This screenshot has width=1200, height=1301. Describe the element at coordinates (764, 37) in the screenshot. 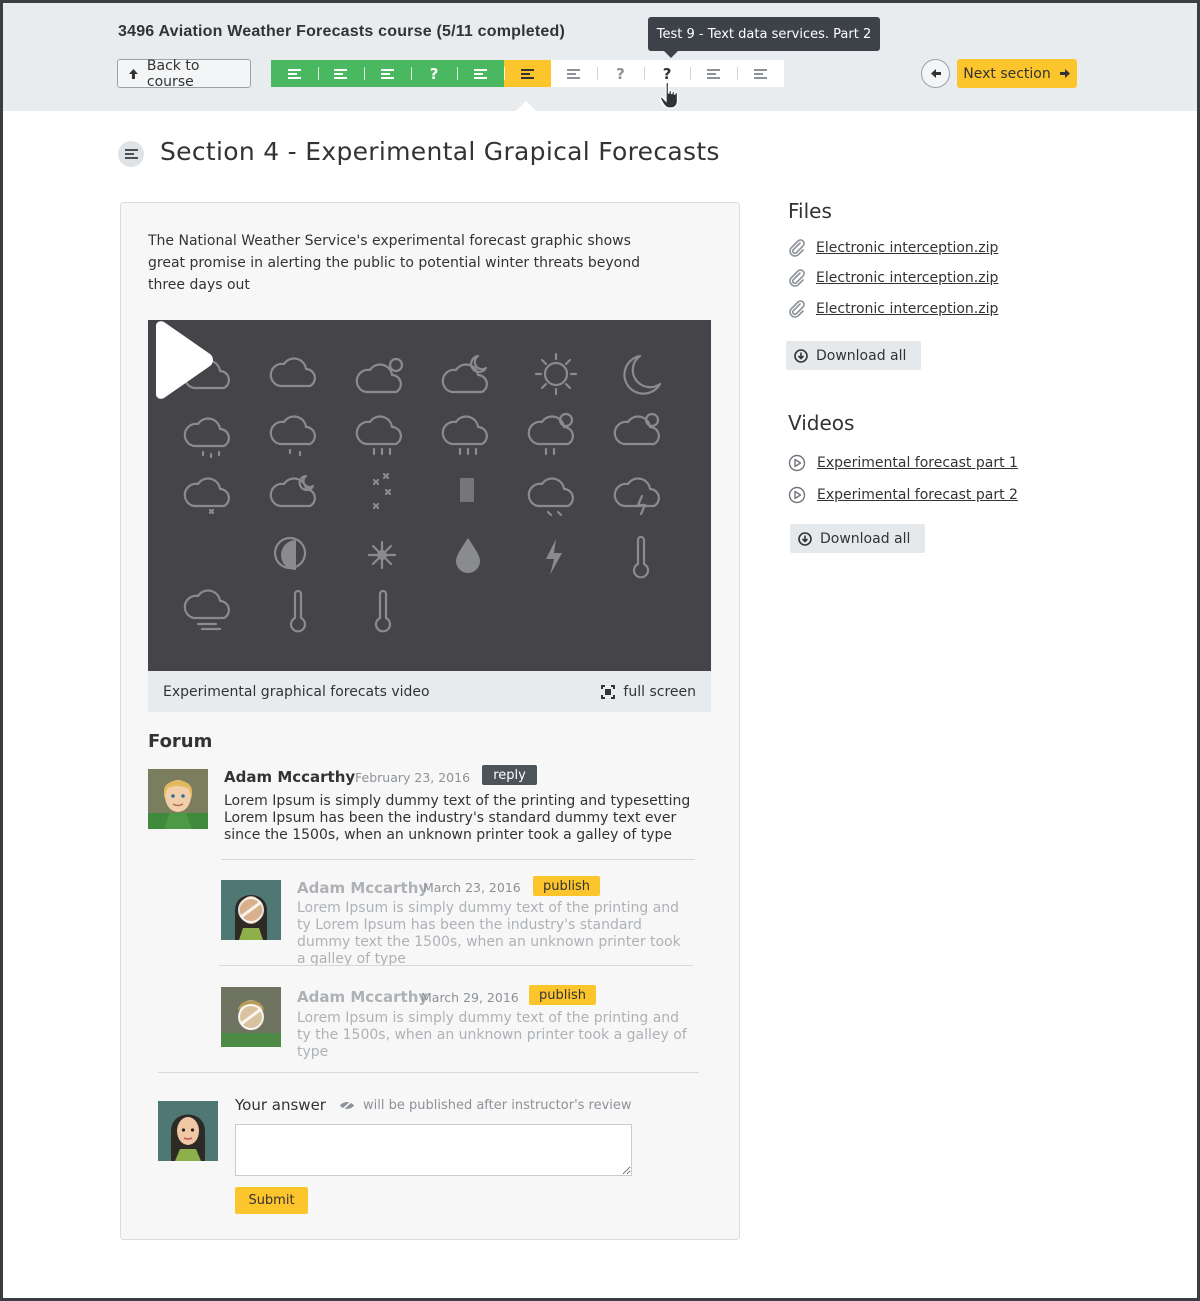

I see `progress-tooltip: Test 9 - Text data services. Part 2` at that location.